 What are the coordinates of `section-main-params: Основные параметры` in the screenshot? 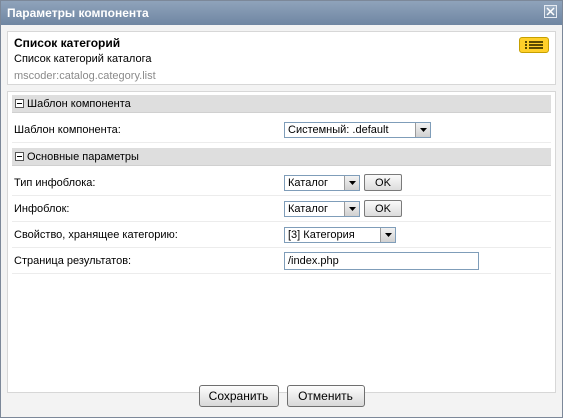 It's located at (281, 157).